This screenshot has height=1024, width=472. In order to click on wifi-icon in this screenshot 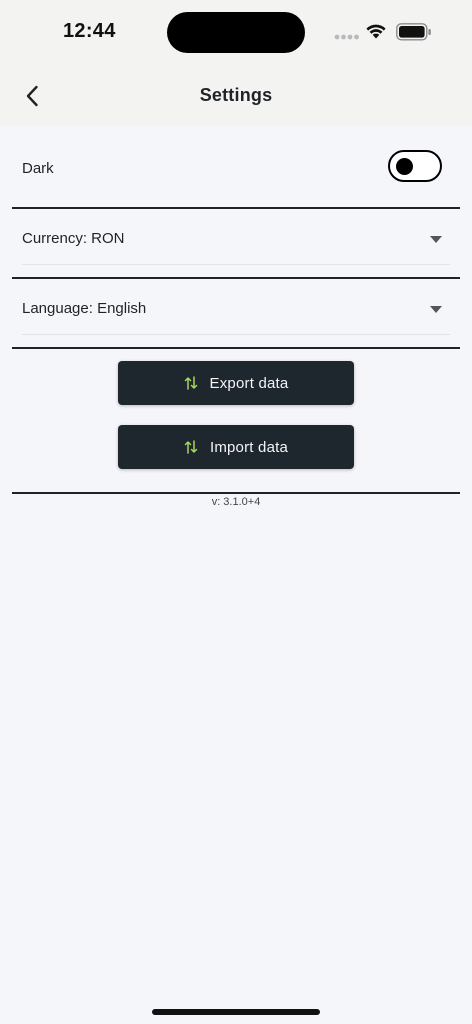, I will do `click(376, 31)`.